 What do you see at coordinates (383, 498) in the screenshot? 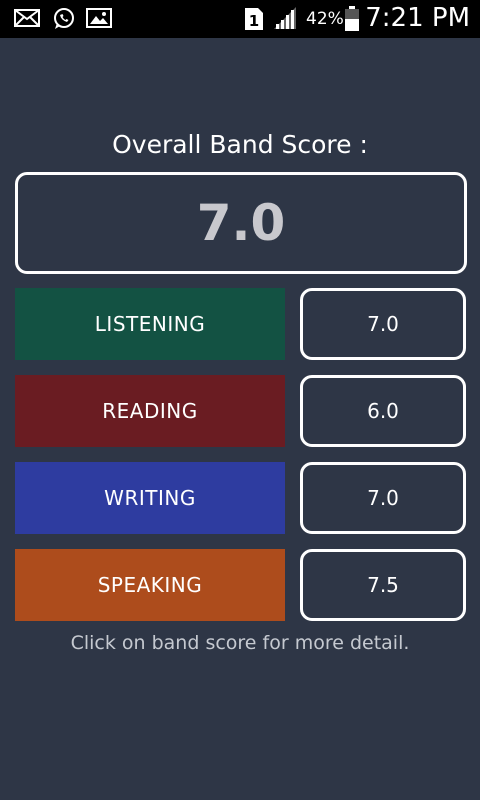
I see `writing-score: 7.0` at bounding box center [383, 498].